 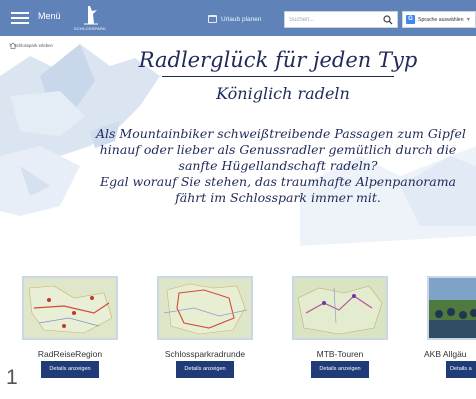 What do you see at coordinates (70, 354) in the screenshot?
I see `tour-card-title: RadReiseRegion` at bounding box center [70, 354].